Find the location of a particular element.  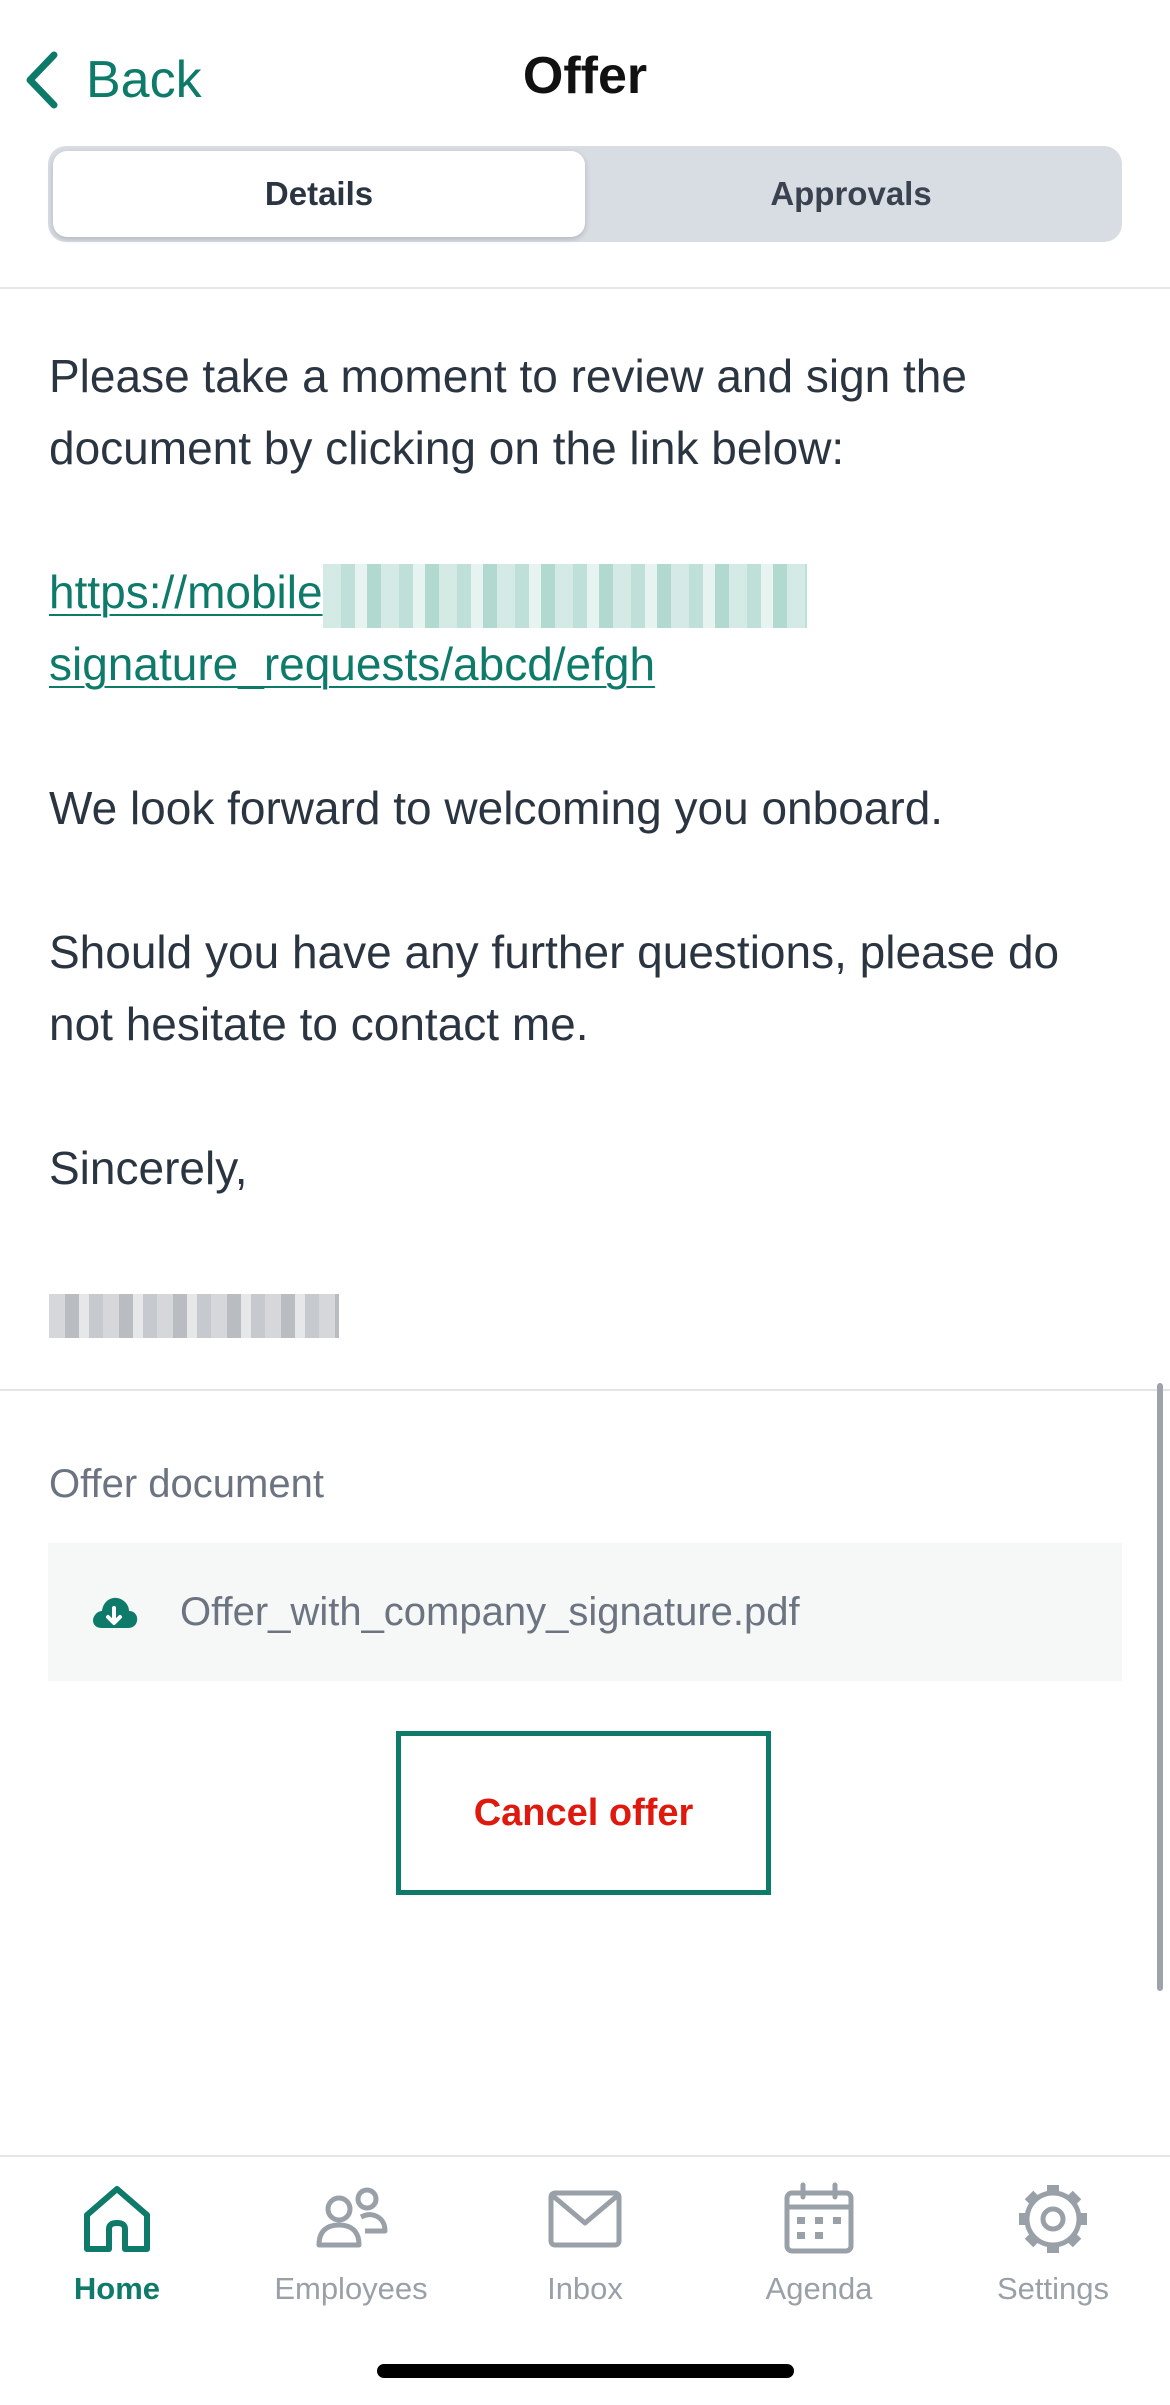

redacted-sender-name is located at coordinates (194, 1315).